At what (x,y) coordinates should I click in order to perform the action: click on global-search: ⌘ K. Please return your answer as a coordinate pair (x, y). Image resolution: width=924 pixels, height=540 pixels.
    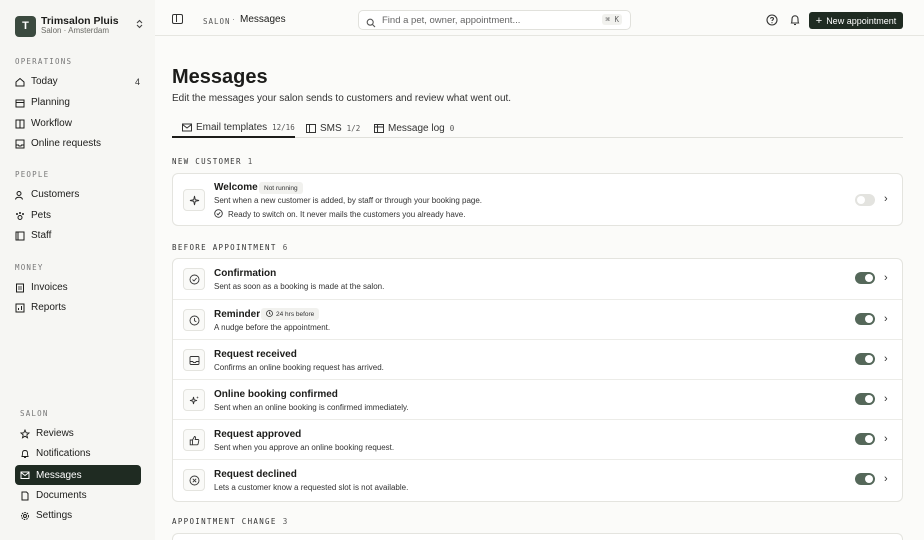
    Looking at the image, I should click on (494, 20).